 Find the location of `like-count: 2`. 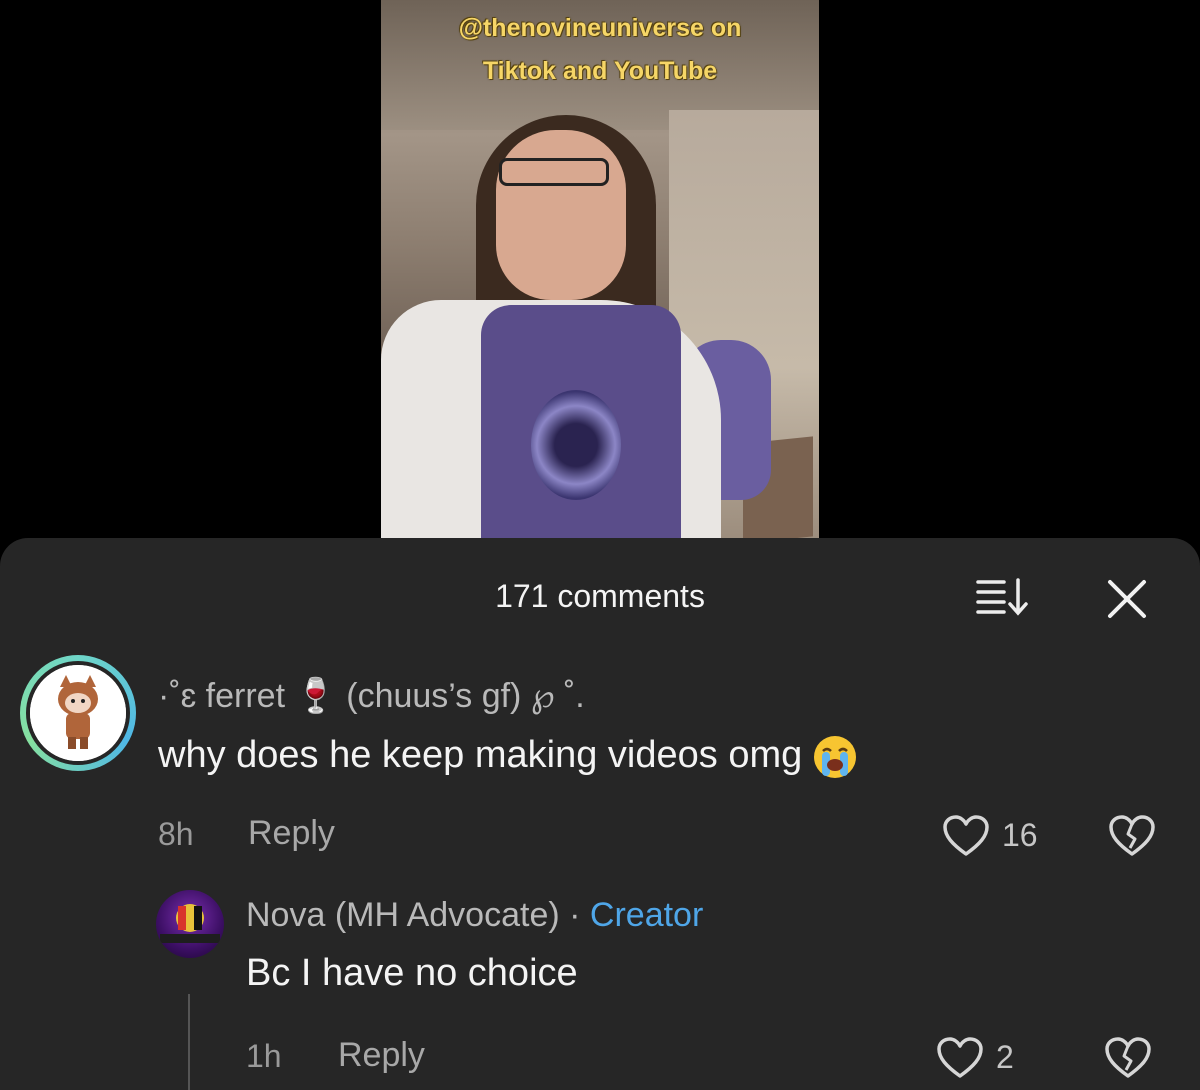

like-count: 2 is located at coordinates (1005, 1057).